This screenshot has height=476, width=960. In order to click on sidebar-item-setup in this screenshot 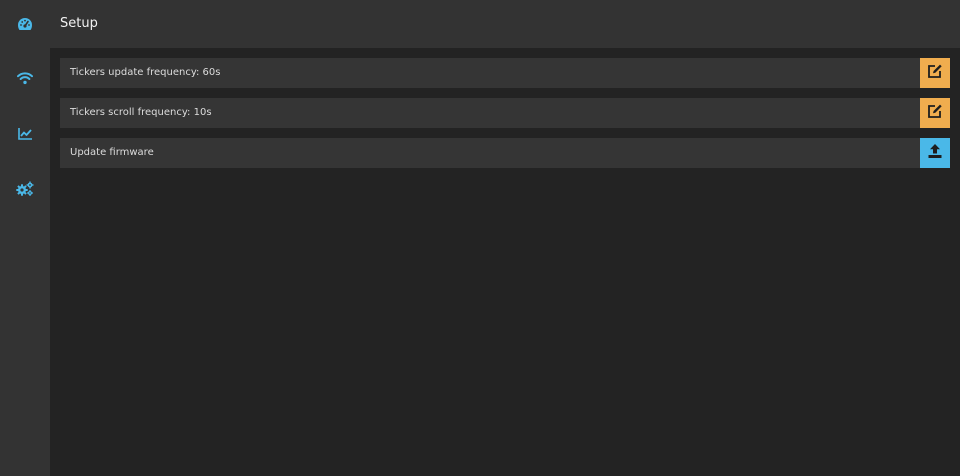, I will do `click(25, 188)`.